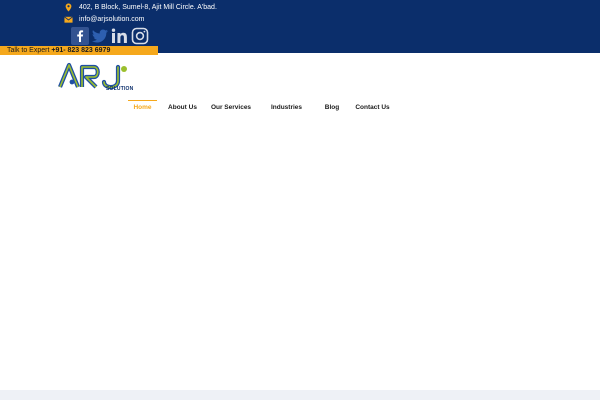 This screenshot has height=400, width=600. Describe the element at coordinates (182, 108) in the screenshot. I see `nav-about-us: About Us` at that location.